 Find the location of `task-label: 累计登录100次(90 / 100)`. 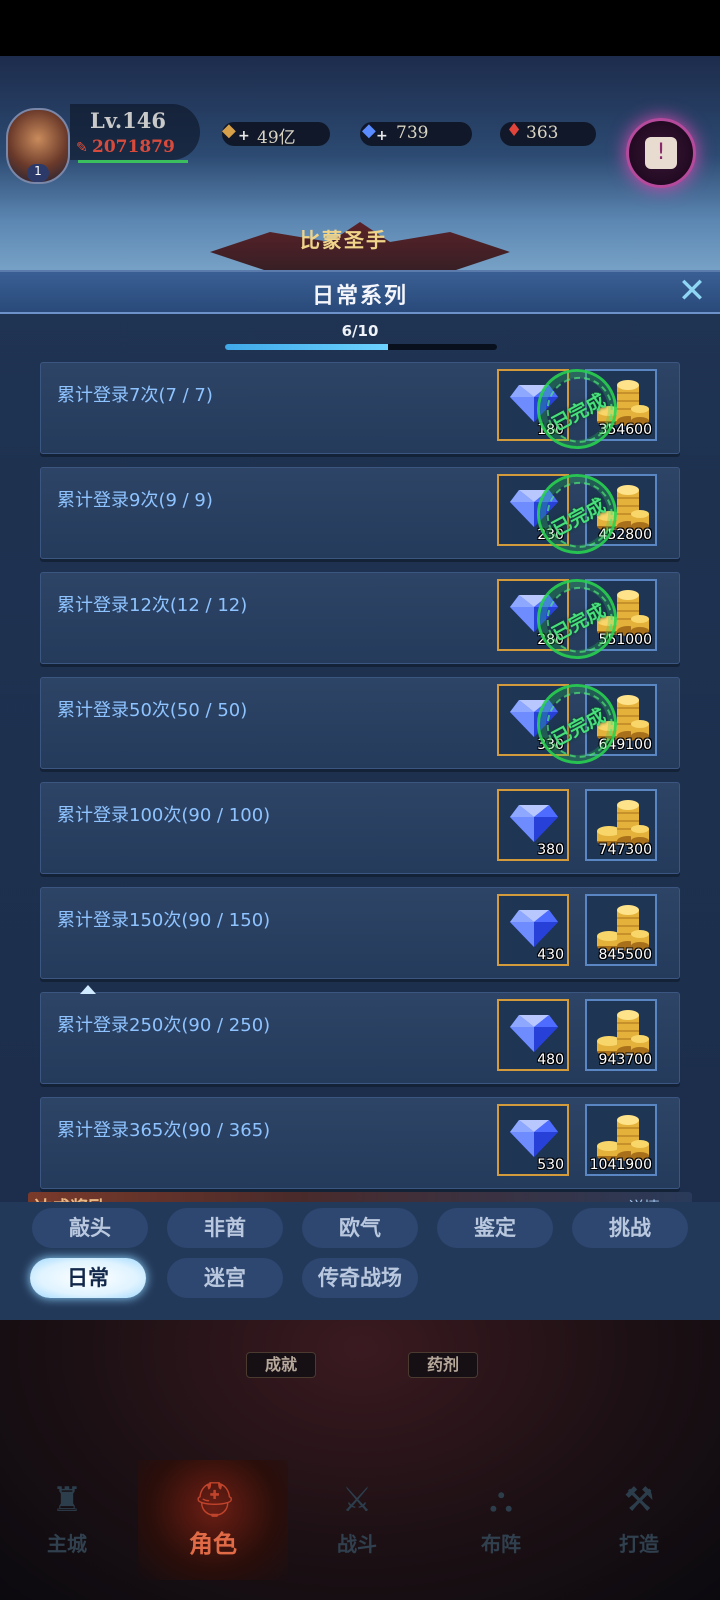

task-label: 累计登录100次(90 / 100) is located at coordinates (164, 815).